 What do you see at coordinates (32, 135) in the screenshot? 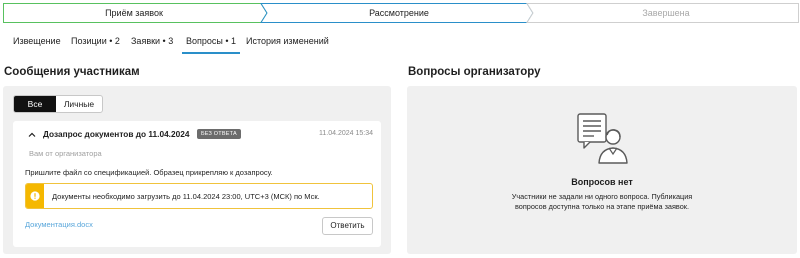
I see `chevron-up-icon` at bounding box center [32, 135].